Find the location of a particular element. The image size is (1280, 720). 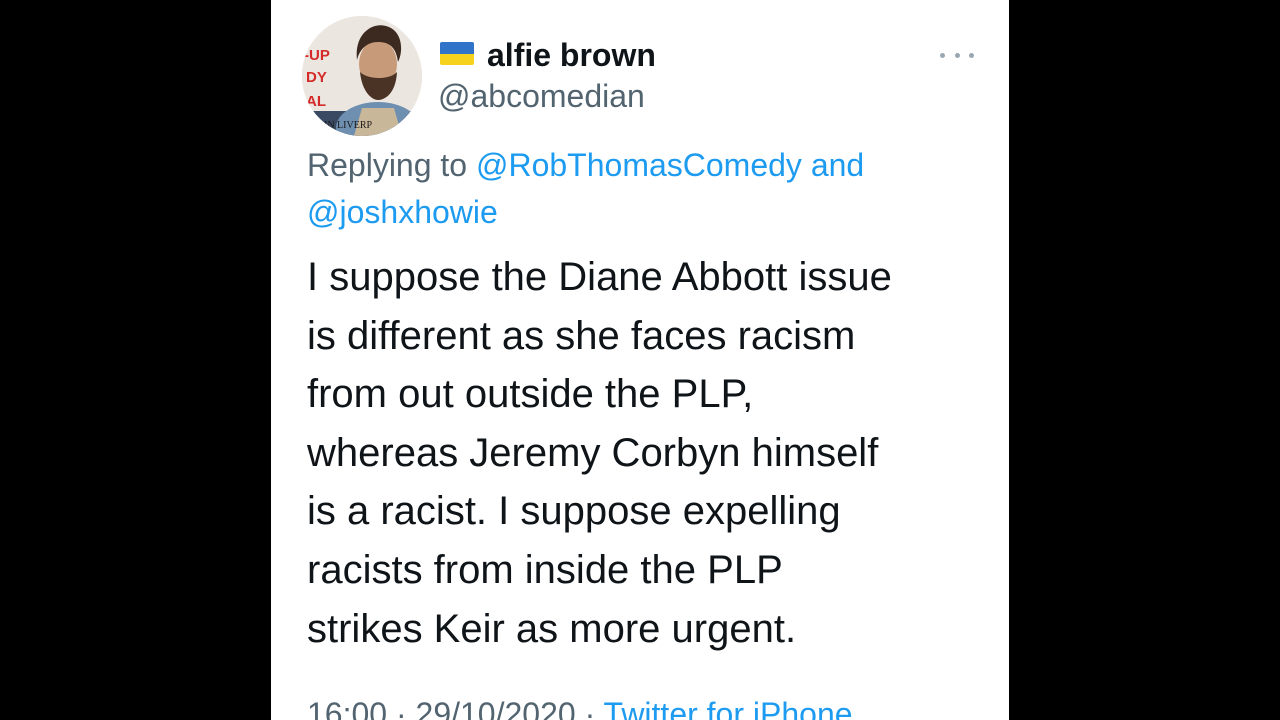

tweet-text-line: whereas Jeremy Corbyn himself is located at coordinates (593, 452).